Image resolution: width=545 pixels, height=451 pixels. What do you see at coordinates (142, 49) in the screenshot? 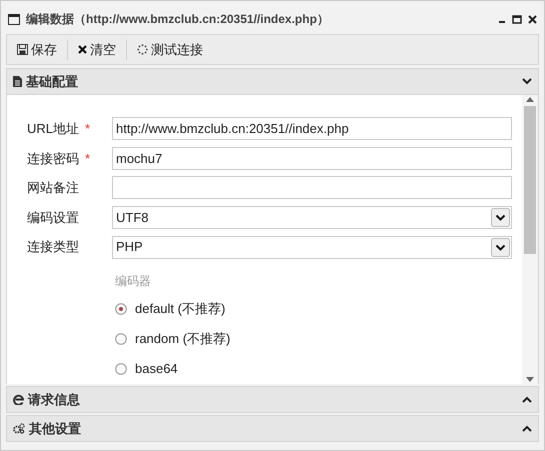
I see `spinner-icon` at bounding box center [142, 49].